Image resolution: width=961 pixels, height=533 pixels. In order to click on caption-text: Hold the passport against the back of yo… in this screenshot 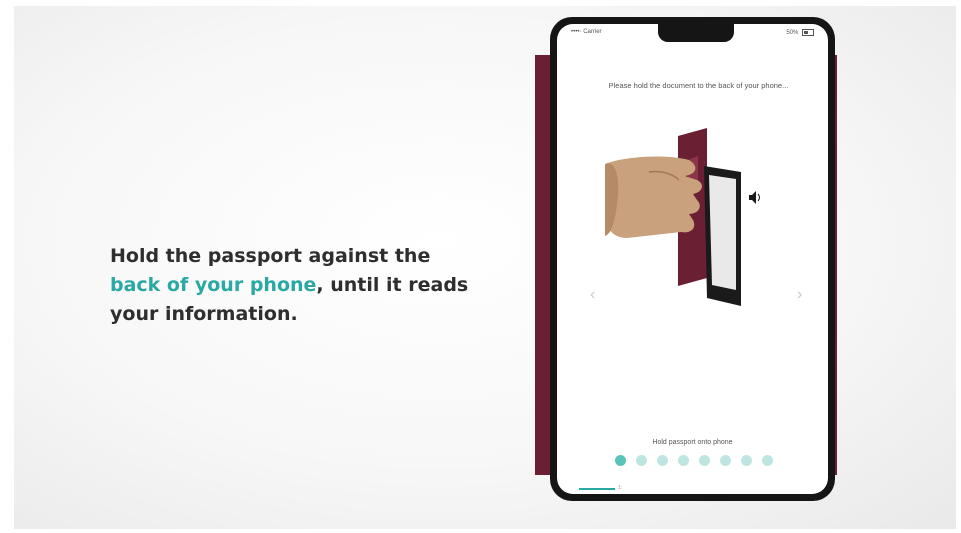, I will do `click(300, 285)`.